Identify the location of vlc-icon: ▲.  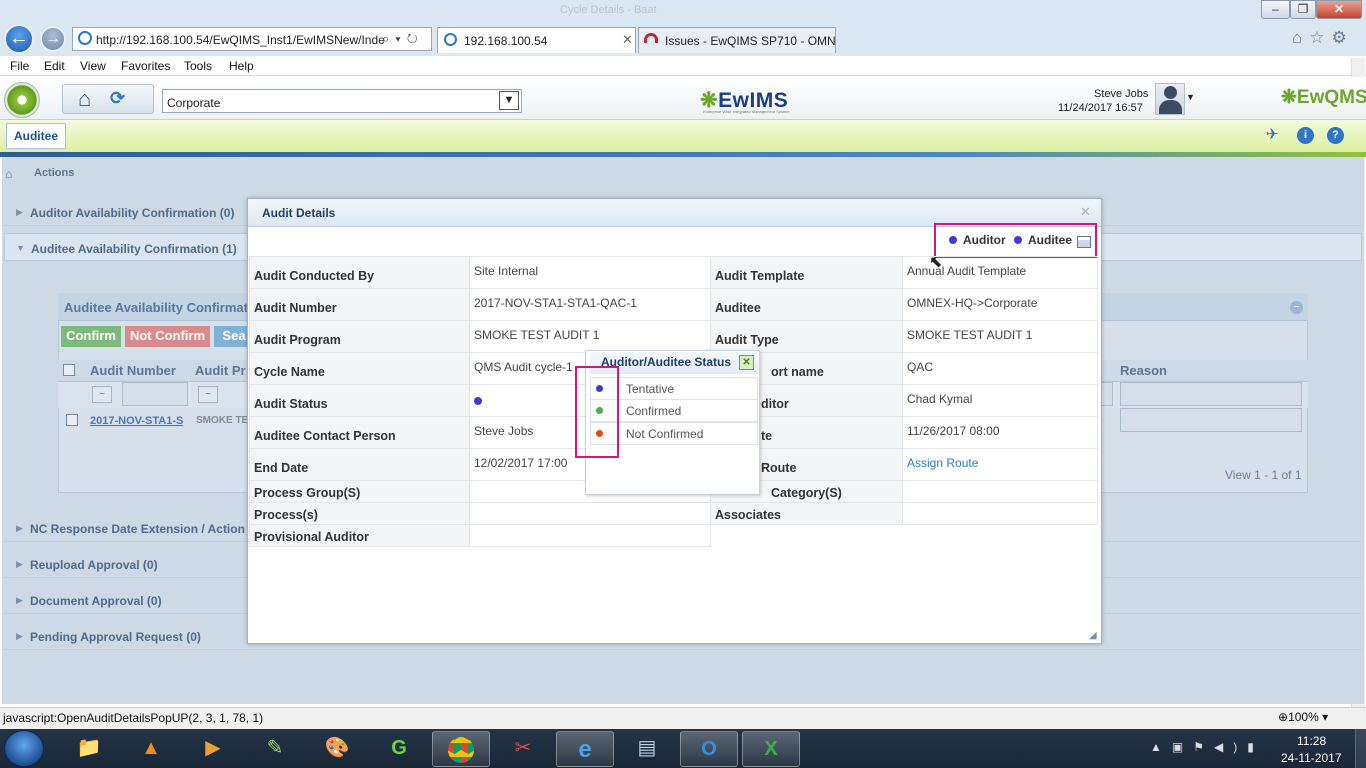
(151, 749).